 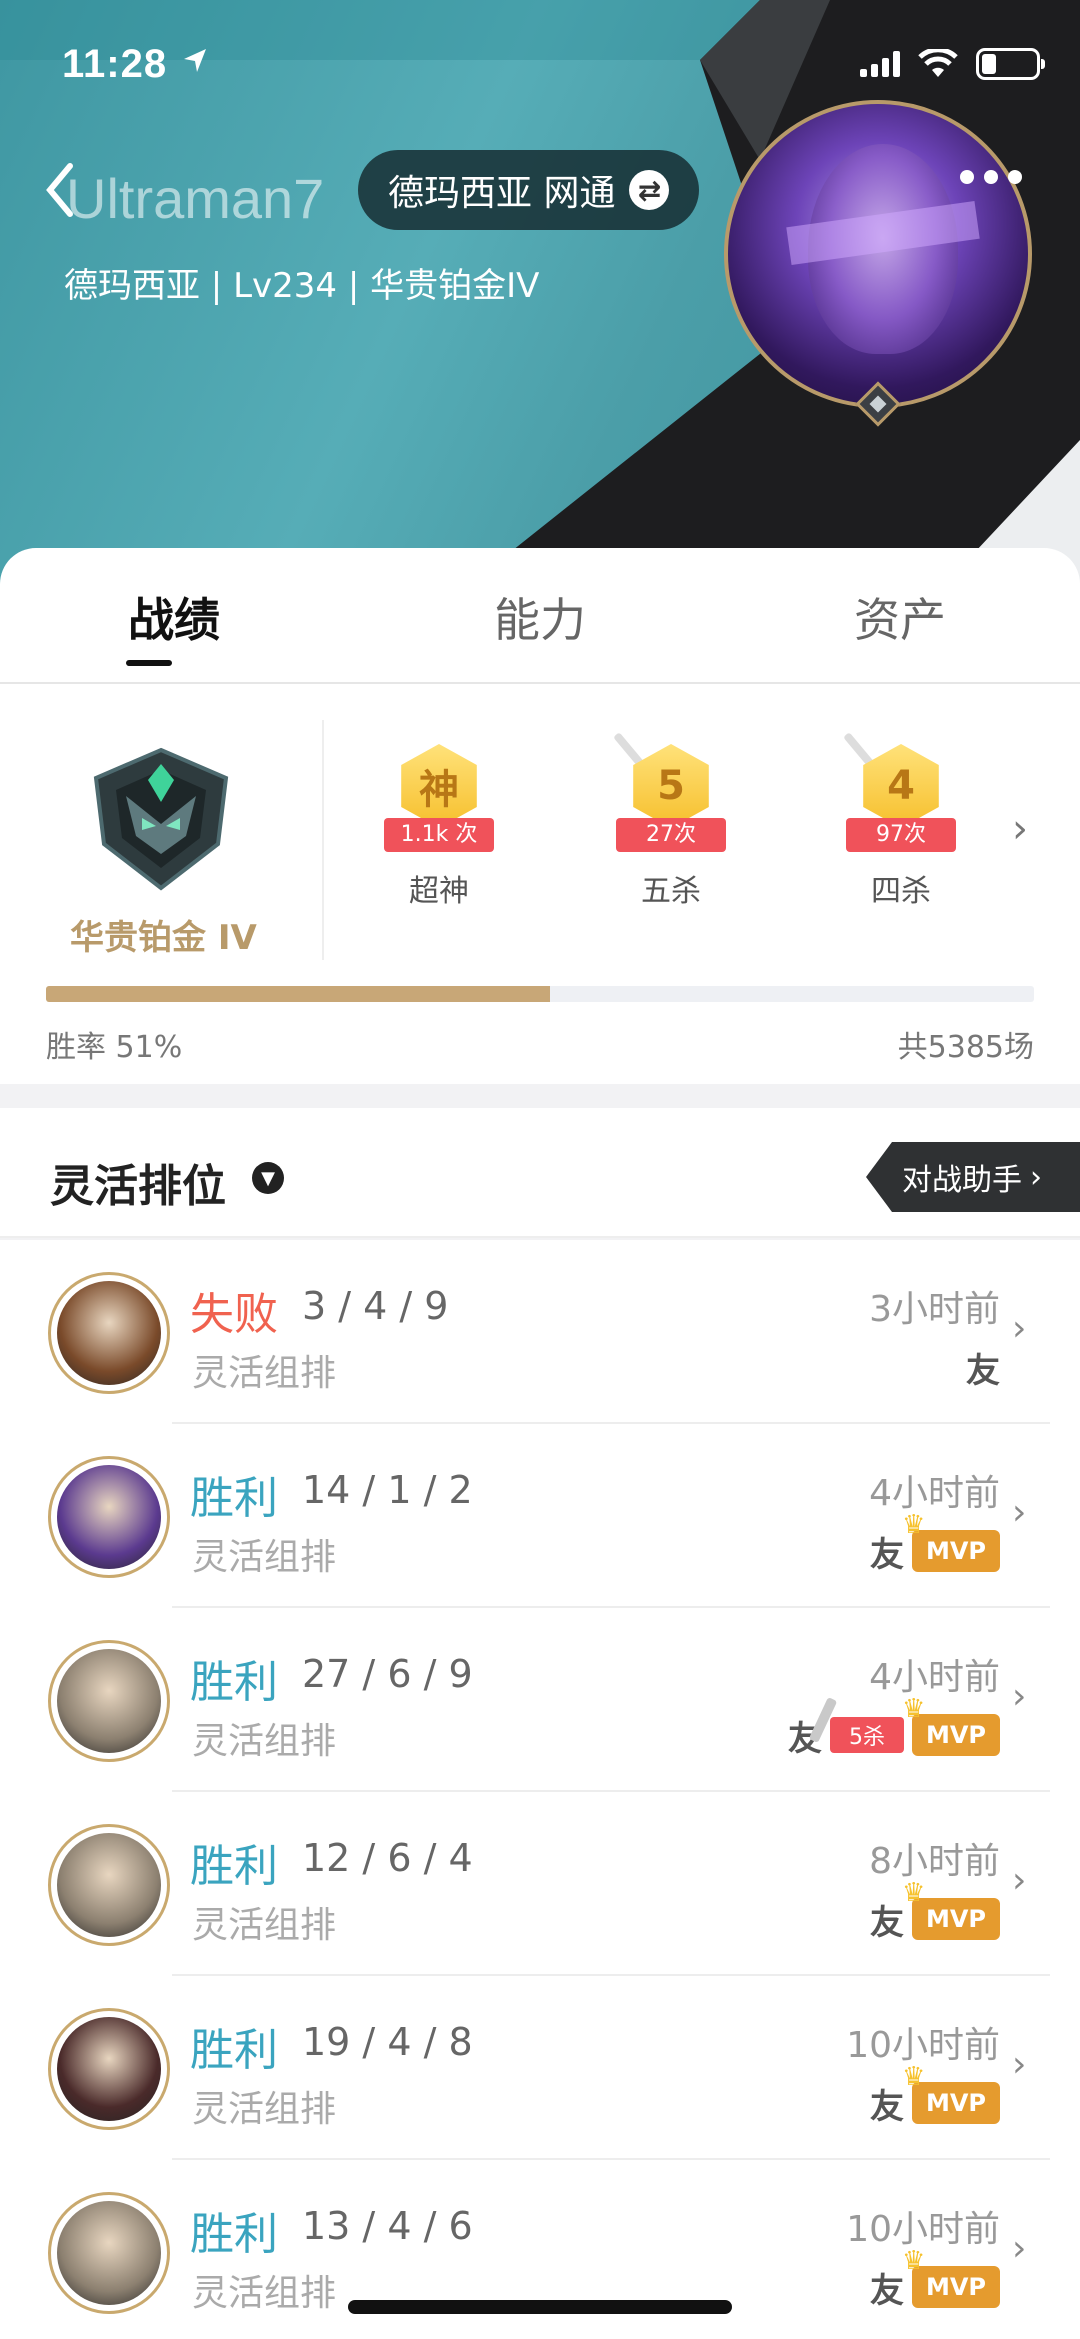 I want to click on username: Ultraman7, so click(x=195, y=198).